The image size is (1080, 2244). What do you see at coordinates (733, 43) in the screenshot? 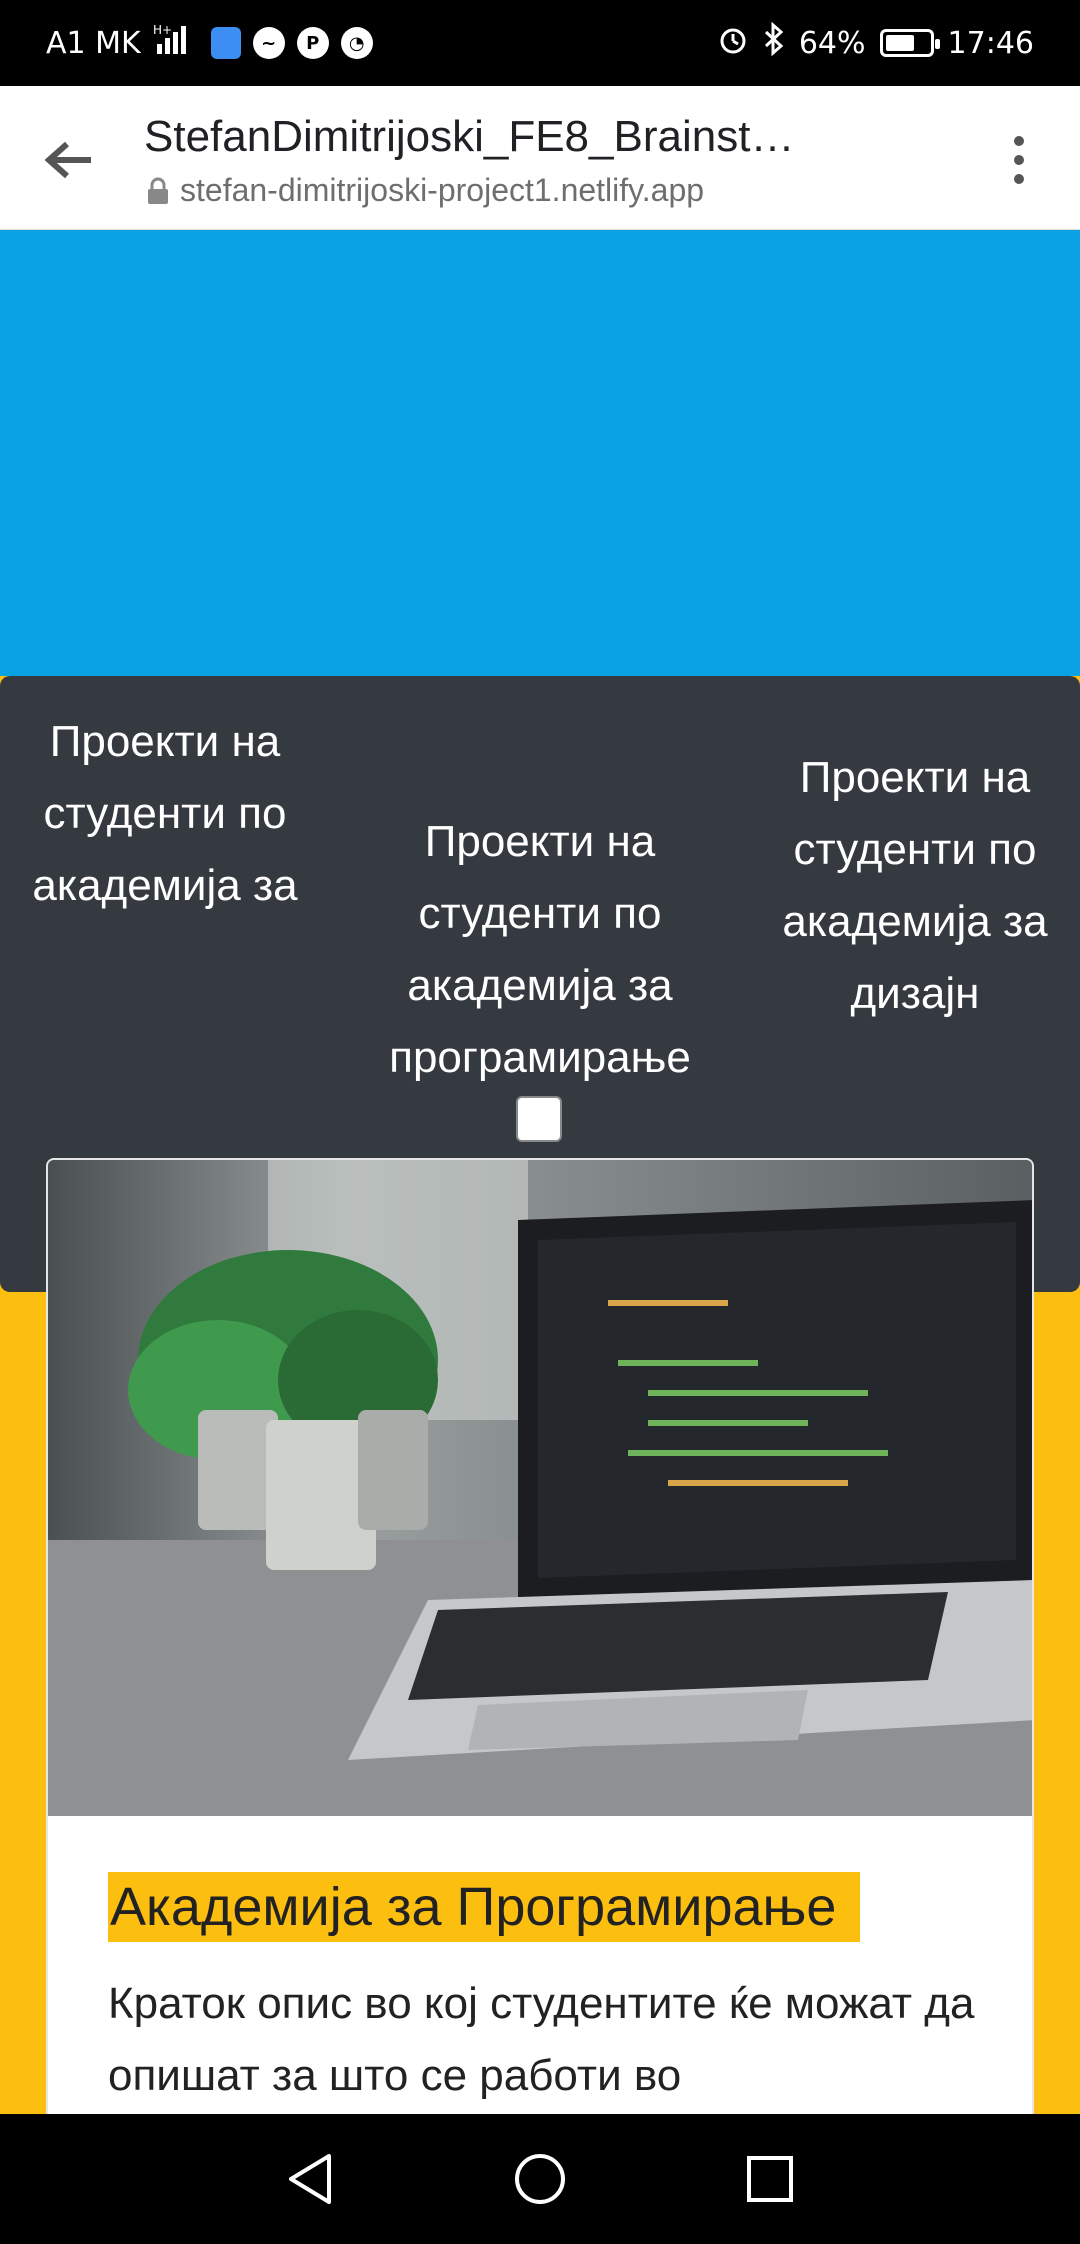
I see `alarm-icon` at bounding box center [733, 43].